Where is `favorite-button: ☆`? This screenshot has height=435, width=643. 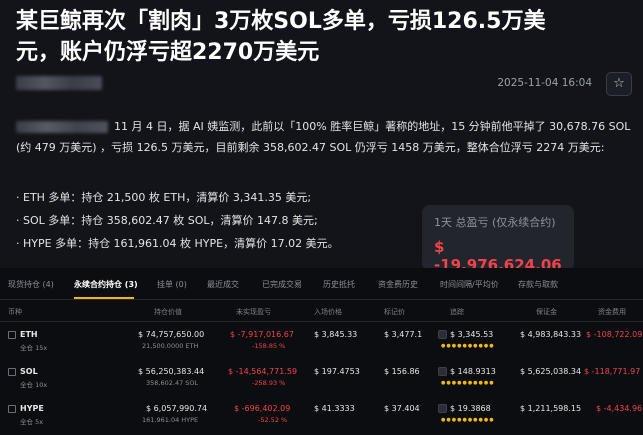
favorite-button: ☆ is located at coordinates (619, 84).